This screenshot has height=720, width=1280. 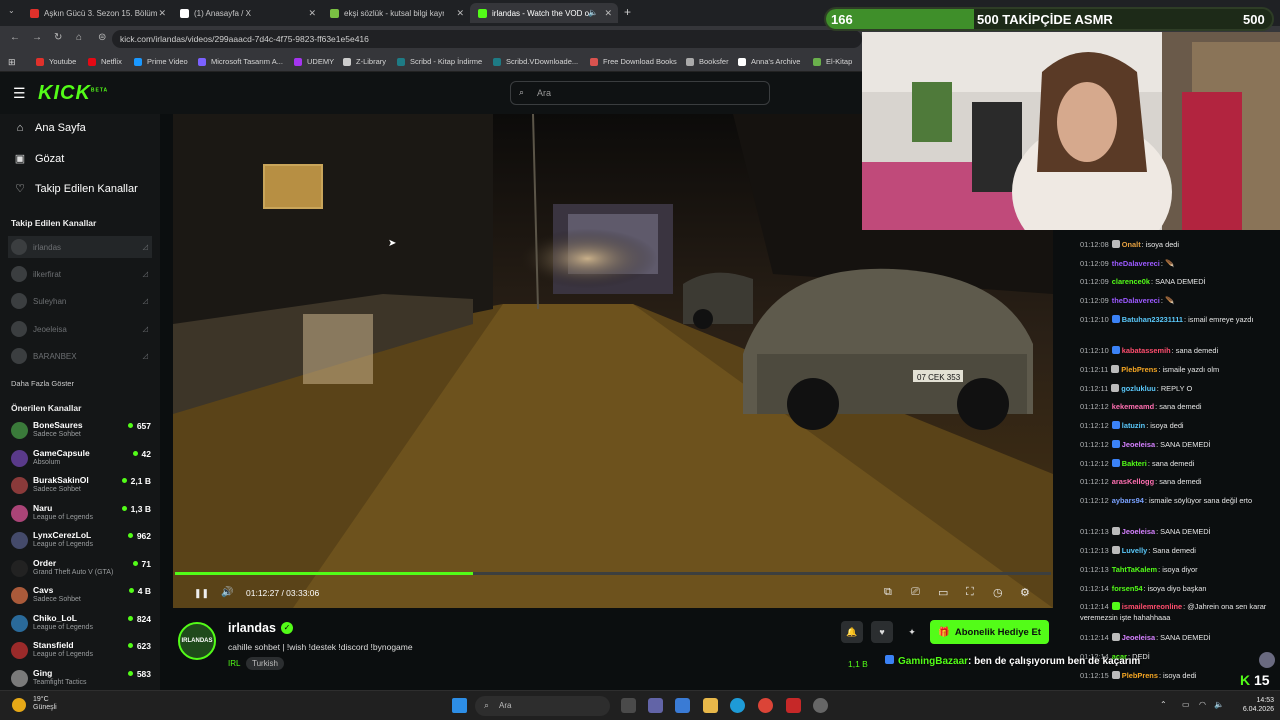 I want to click on channel-avatar: IRLANDAS, so click(x=197, y=641).